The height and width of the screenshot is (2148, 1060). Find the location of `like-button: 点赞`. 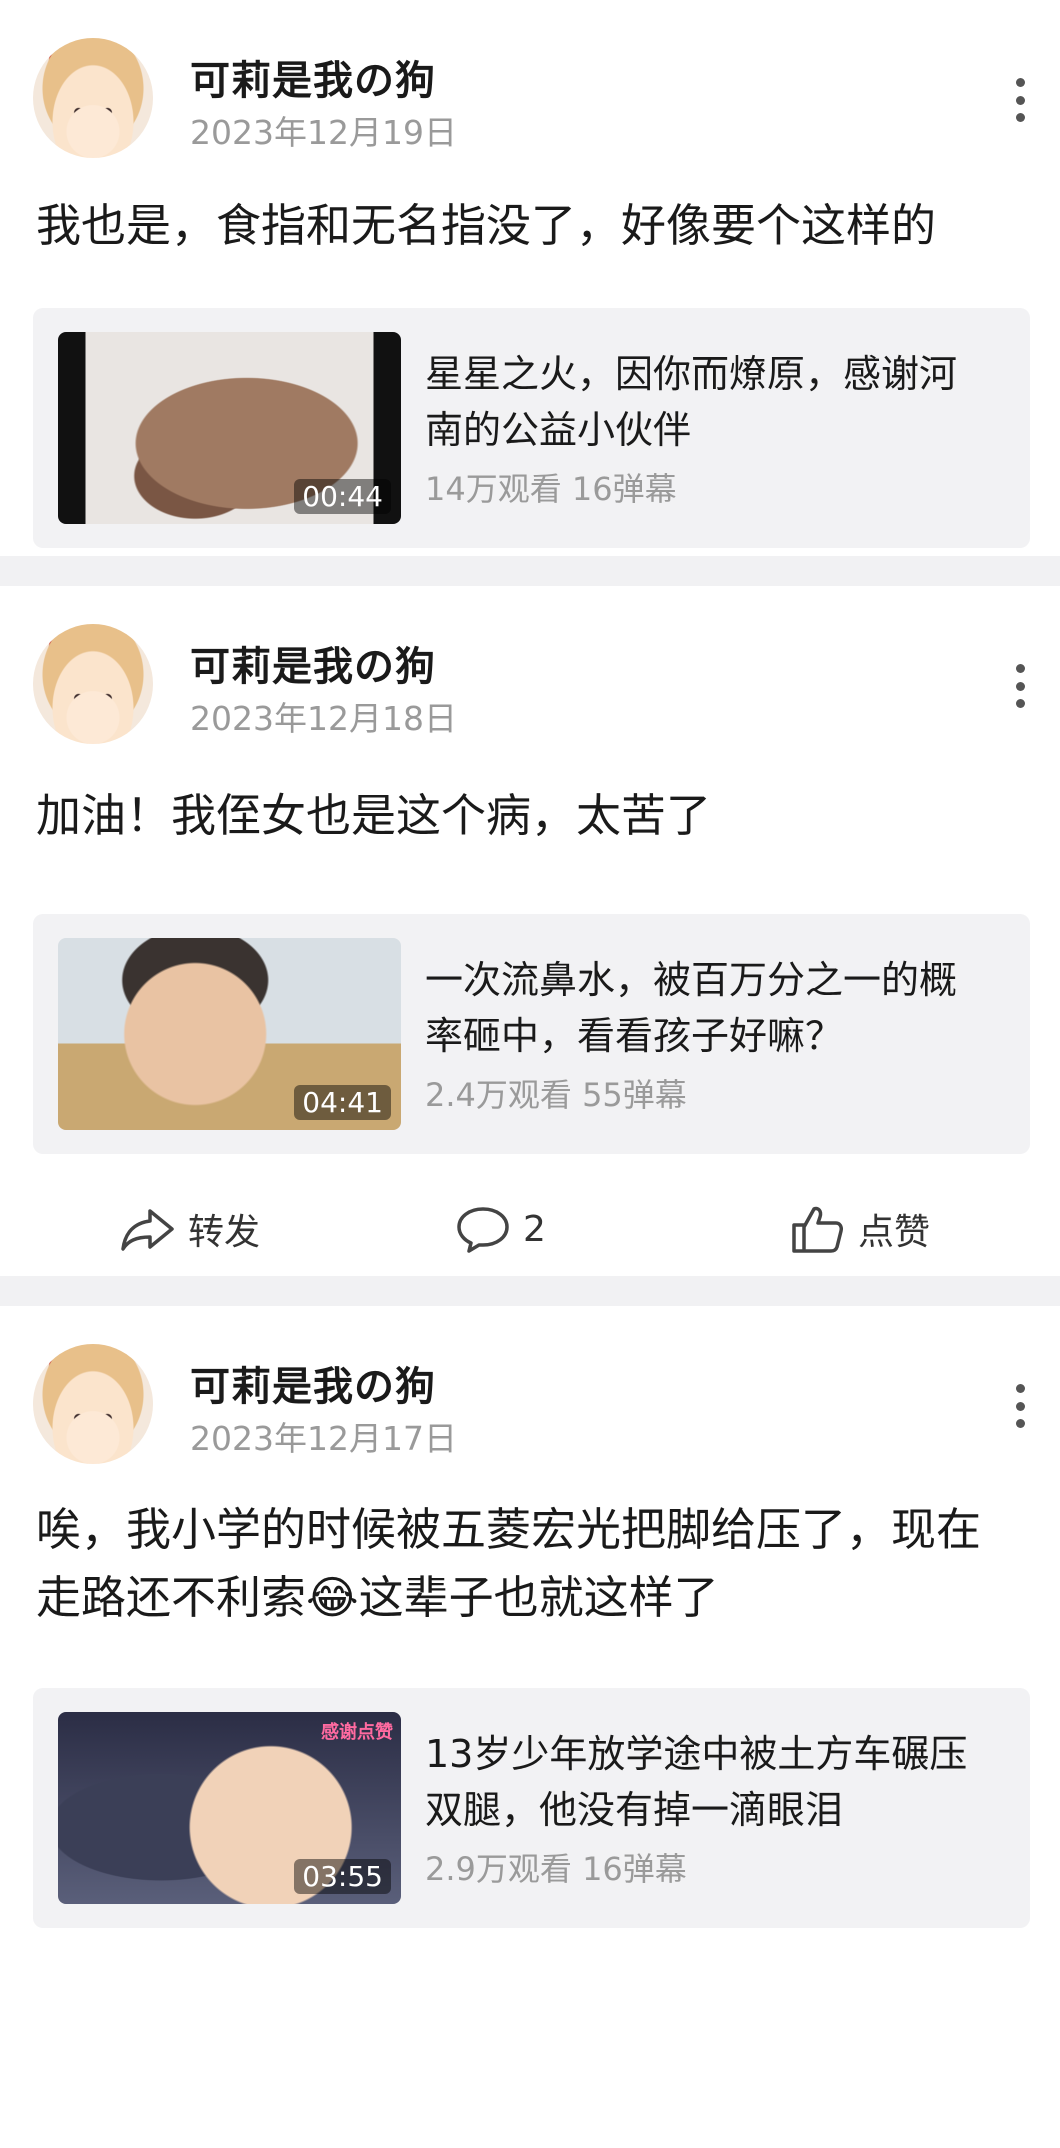

like-button: 点赞 is located at coordinates (860, 1229).